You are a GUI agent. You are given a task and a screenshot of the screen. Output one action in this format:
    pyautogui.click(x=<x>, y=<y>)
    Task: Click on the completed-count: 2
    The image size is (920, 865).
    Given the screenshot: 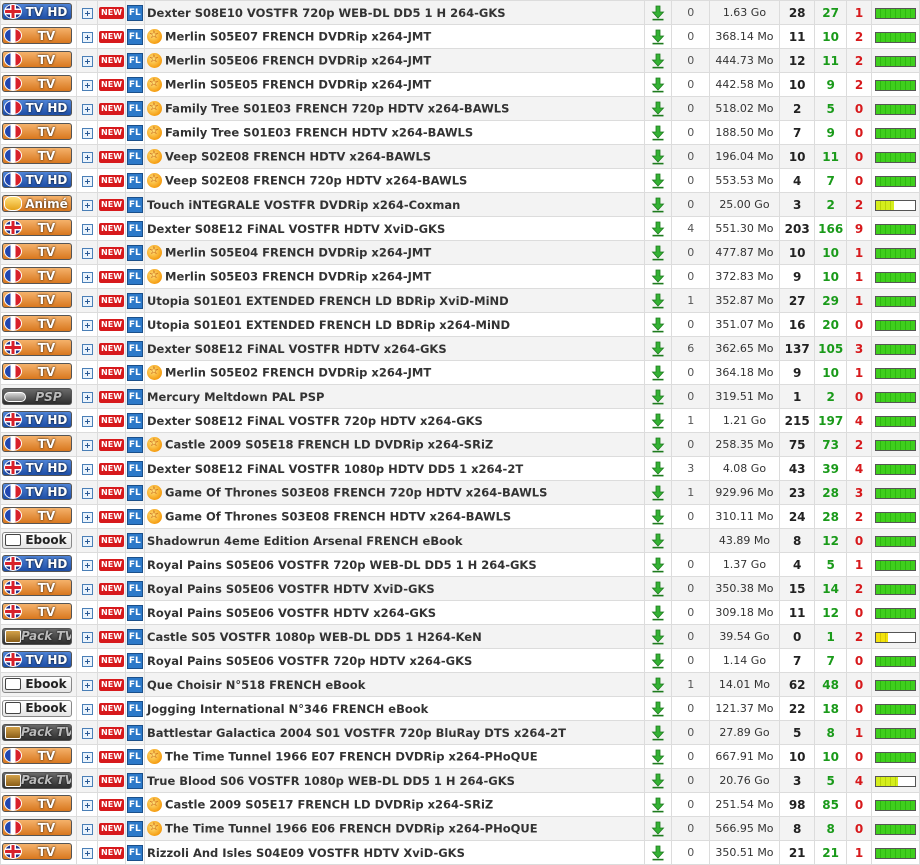 What is the action you would take?
    pyautogui.click(x=859, y=84)
    